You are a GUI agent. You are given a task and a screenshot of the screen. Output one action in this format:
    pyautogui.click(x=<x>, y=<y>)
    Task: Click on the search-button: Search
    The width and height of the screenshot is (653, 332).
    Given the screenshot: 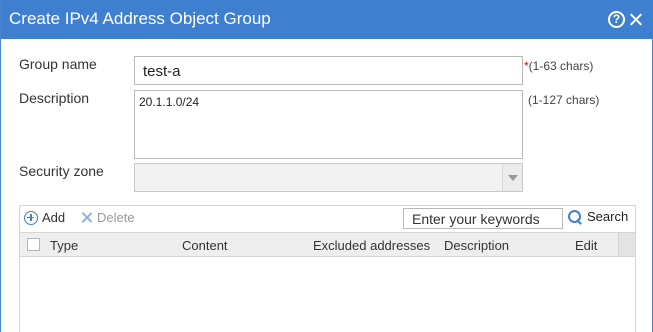 What is the action you would take?
    pyautogui.click(x=598, y=216)
    